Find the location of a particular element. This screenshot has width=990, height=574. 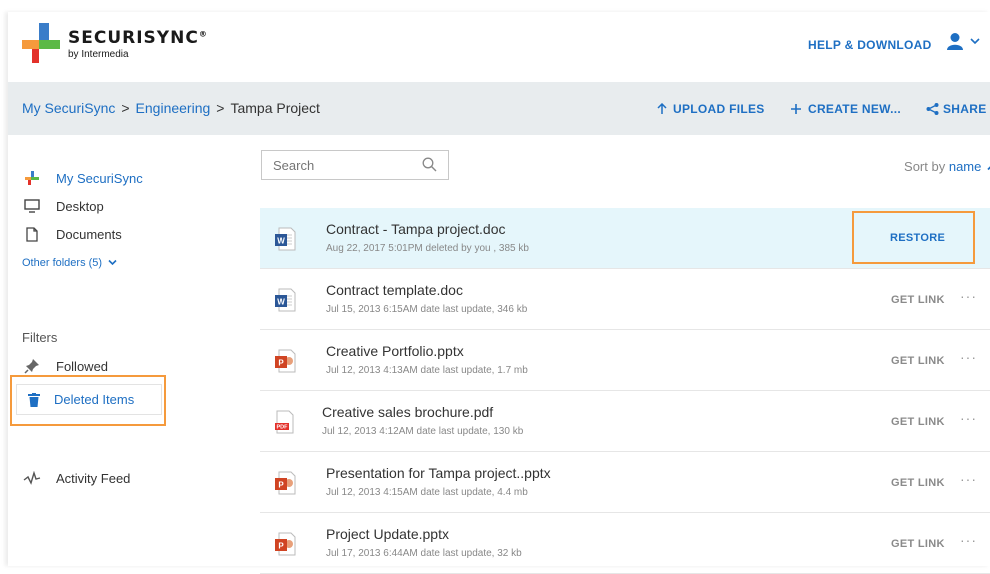

breadcrumb-current: Tampa Project is located at coordinates (275, 108).